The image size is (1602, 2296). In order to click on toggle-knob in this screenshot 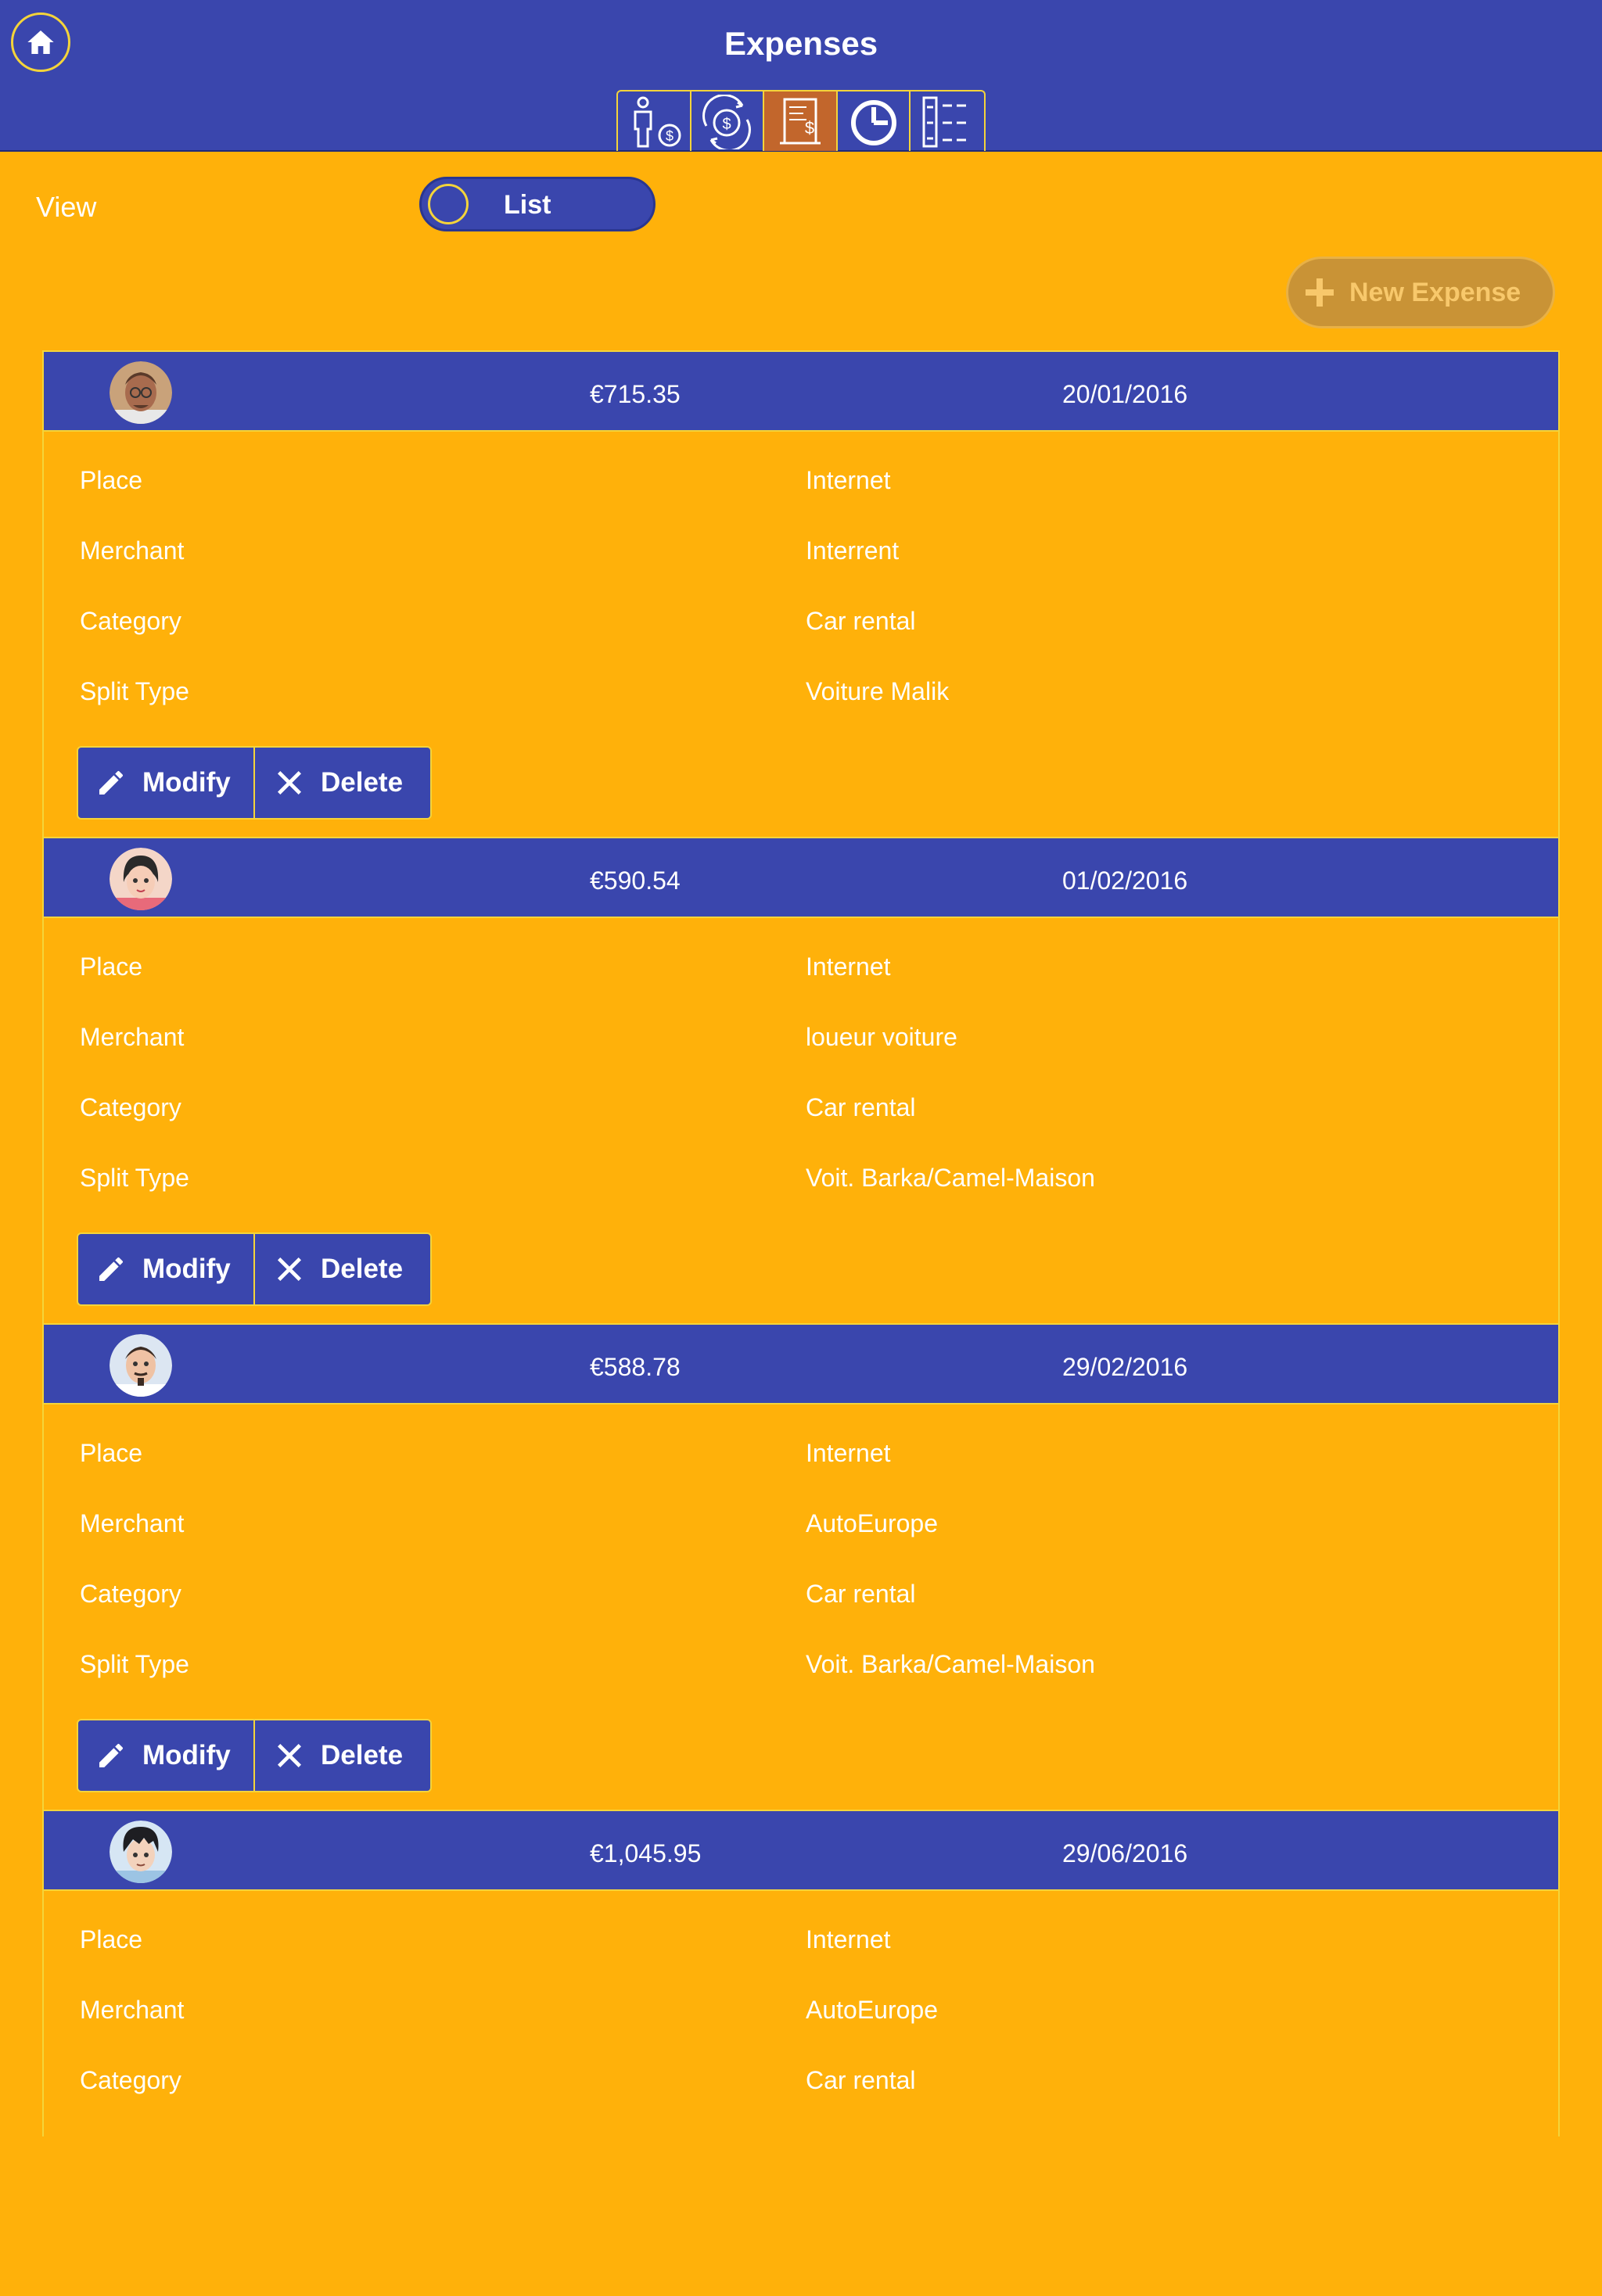, I will do `click(448, 204)`.